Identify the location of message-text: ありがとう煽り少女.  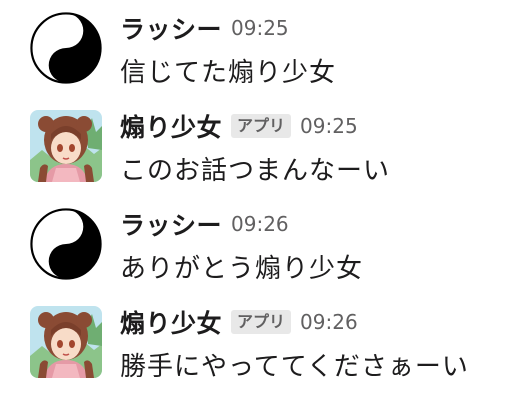
(242, 269).